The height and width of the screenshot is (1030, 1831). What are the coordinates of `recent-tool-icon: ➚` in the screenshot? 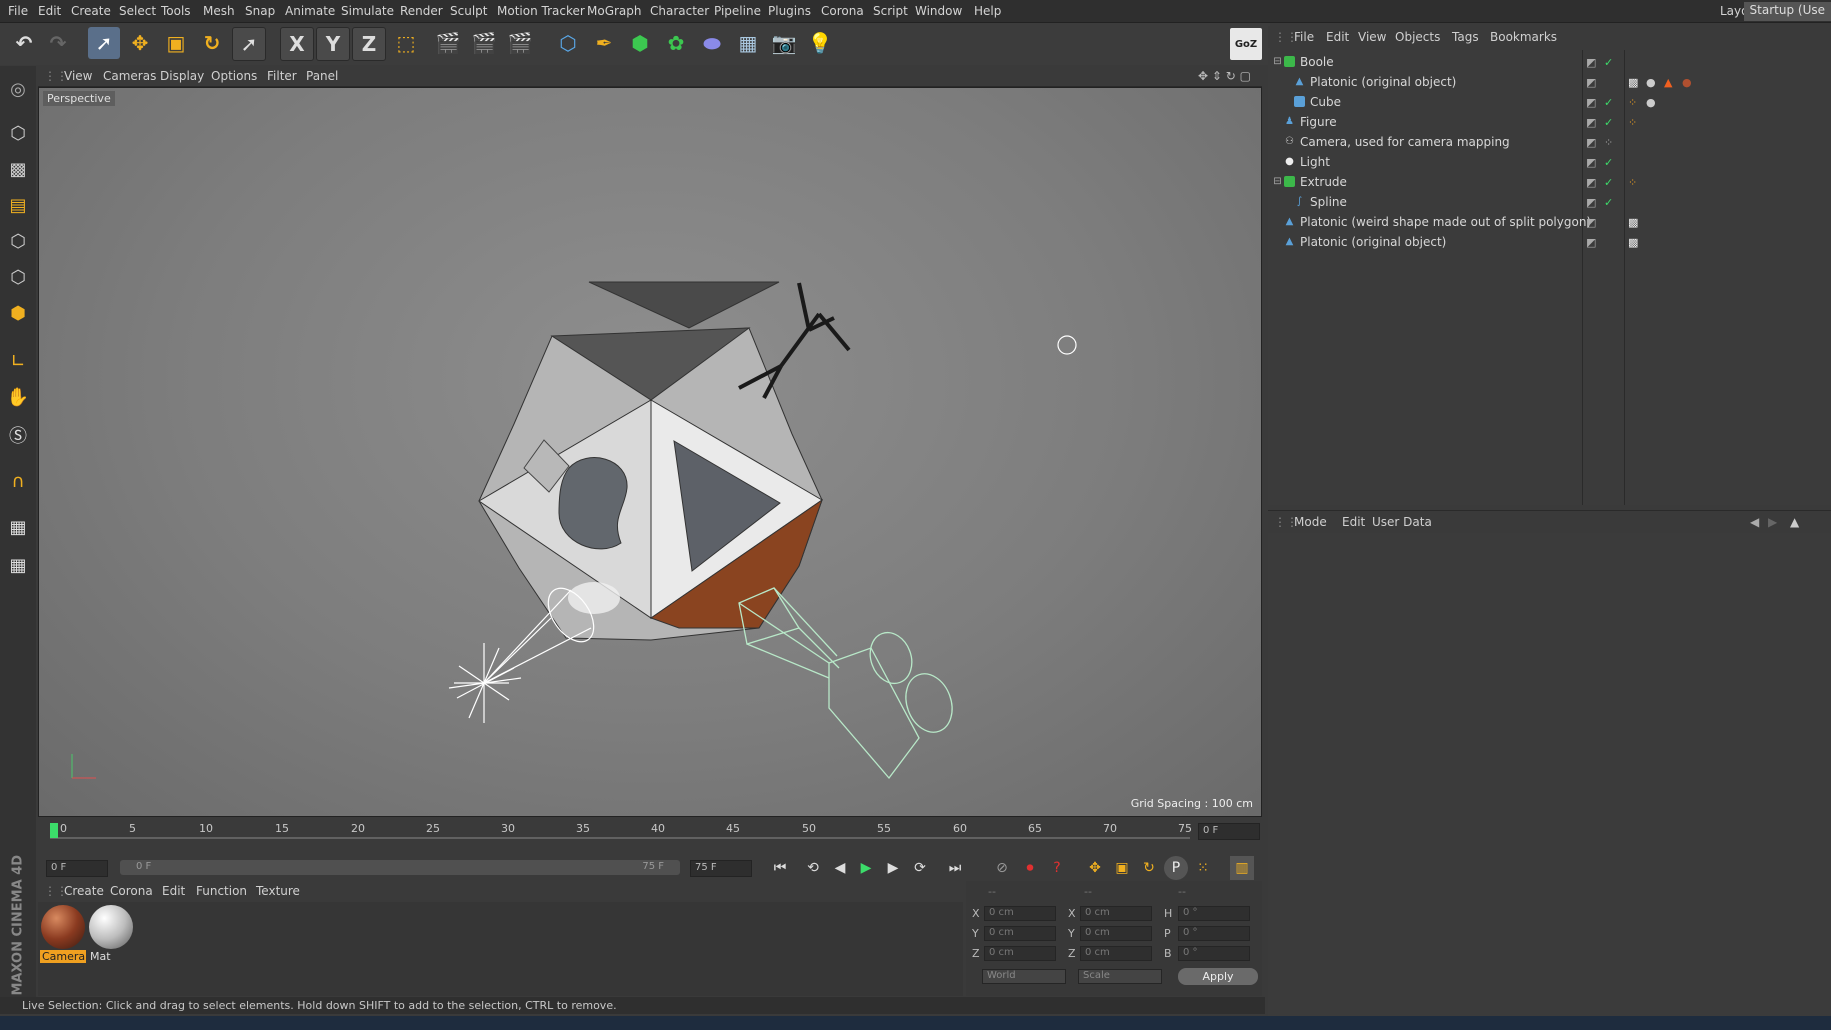 It's located at (249, 44).